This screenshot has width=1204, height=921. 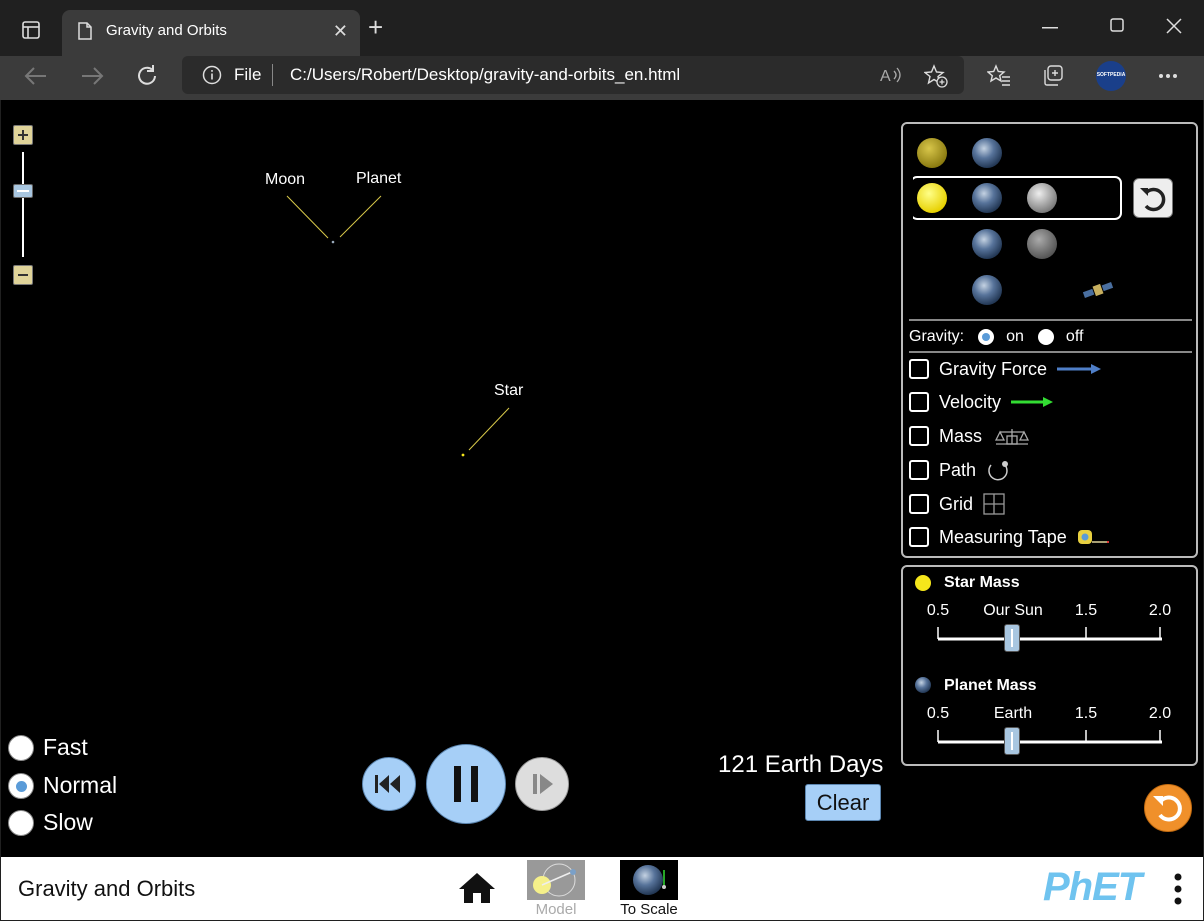 I want to click on star-mass-tick: 1.5, so click(x=1086, y=610).